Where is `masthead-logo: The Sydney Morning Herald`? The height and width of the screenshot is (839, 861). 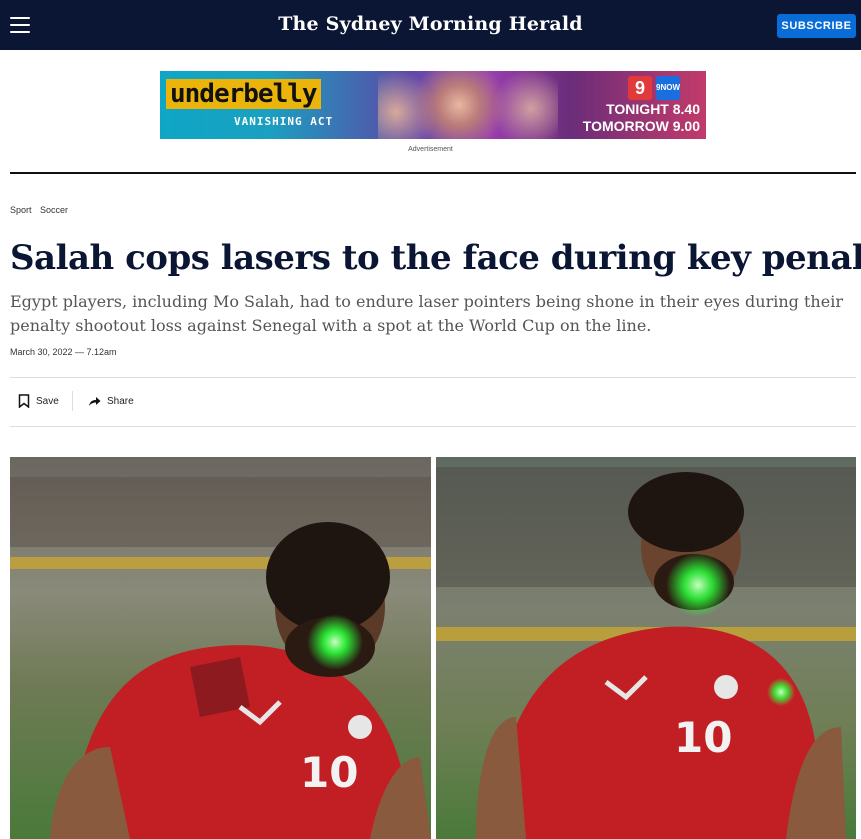 masthead-logo: The Sydney Morning Herald is located at coordinates (430, 24).